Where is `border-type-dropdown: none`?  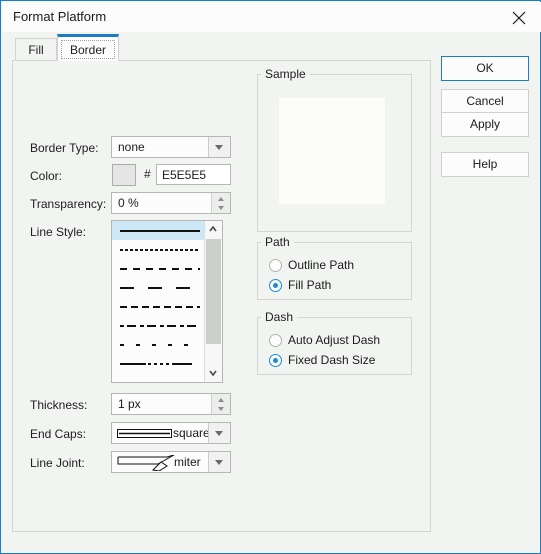
border-type-dropdown: none is located at coordinates (171, 147).